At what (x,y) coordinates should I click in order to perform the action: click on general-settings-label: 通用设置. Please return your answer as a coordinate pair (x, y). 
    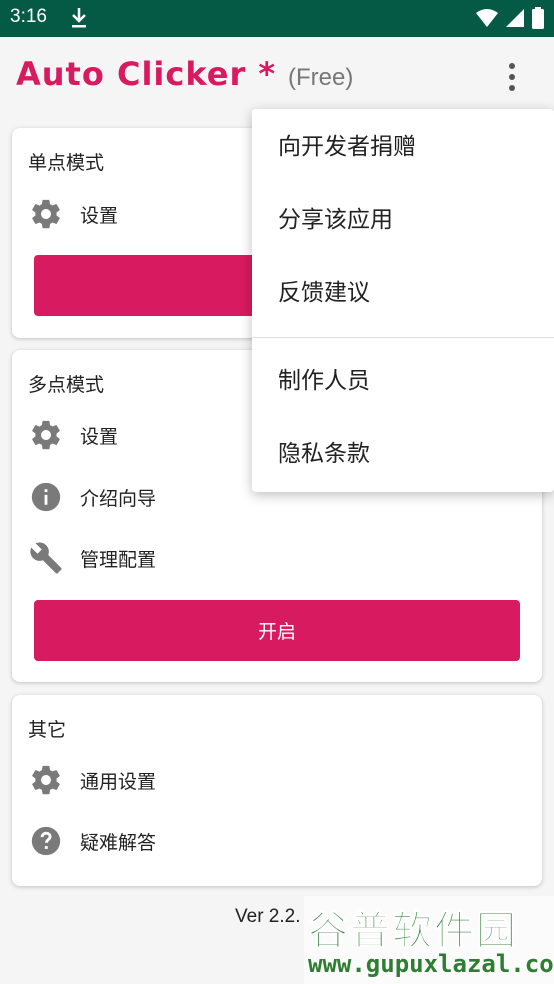
    Looking at the image, I should click on (118, 781).